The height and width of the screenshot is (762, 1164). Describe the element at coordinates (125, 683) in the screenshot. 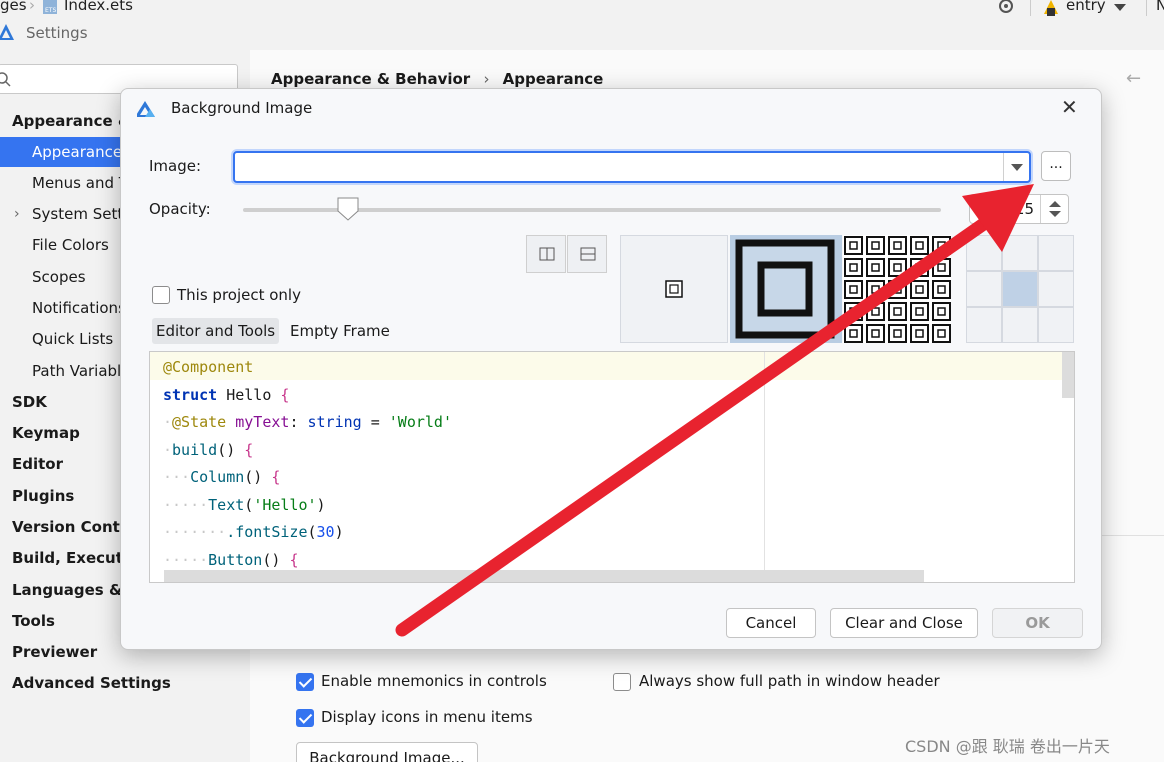

I see `sidebar-item-advanced-settings: Advanced Settings` at that location.